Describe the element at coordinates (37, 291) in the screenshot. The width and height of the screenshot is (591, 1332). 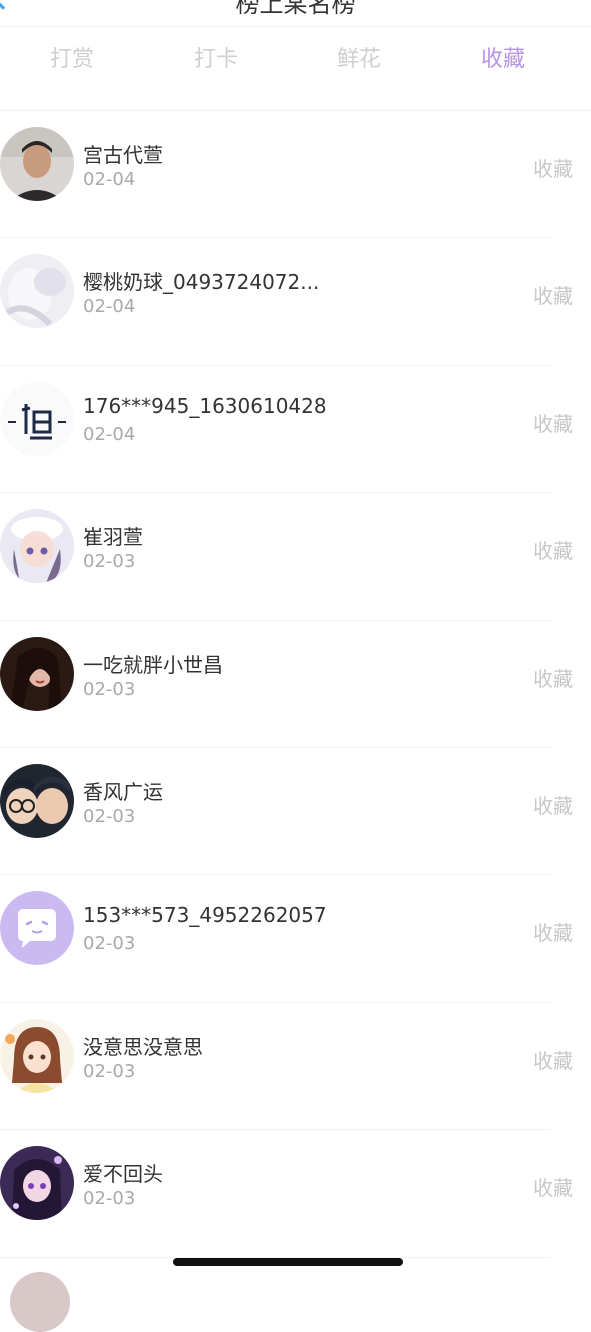
I see `avatar-anime-girl-white-icon` at that location.